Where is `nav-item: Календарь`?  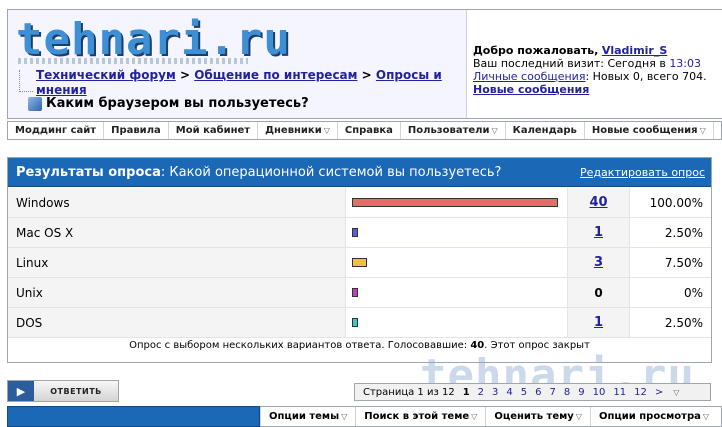
nav-item: Календарь is located at coordinates (544, 130).